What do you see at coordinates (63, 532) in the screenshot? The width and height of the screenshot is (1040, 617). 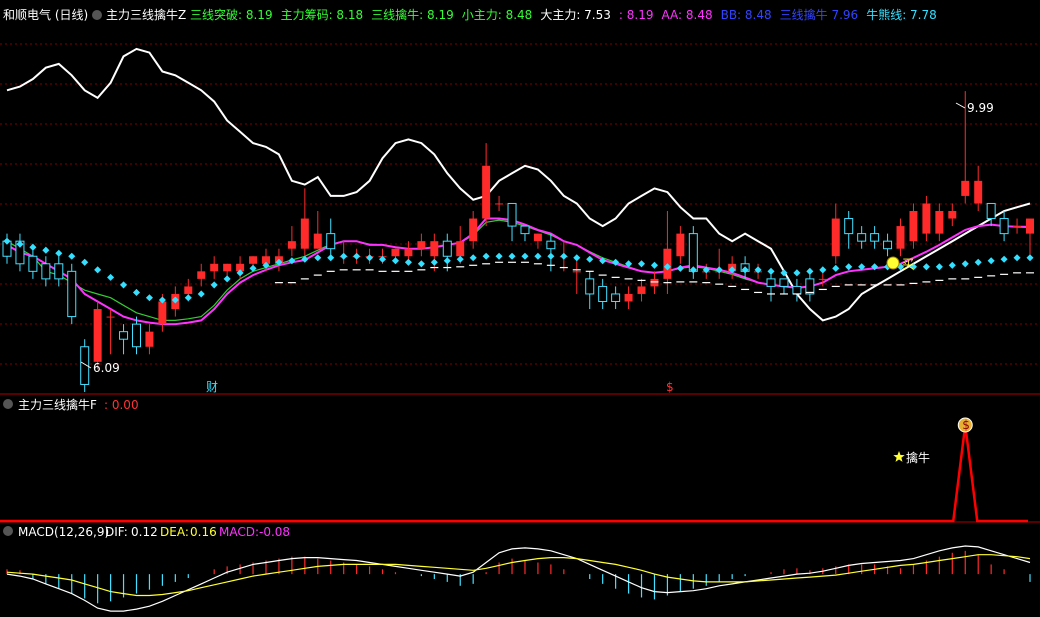 I see `macd-title: MACD(12,26,9)` at bounding box center [63, 532].